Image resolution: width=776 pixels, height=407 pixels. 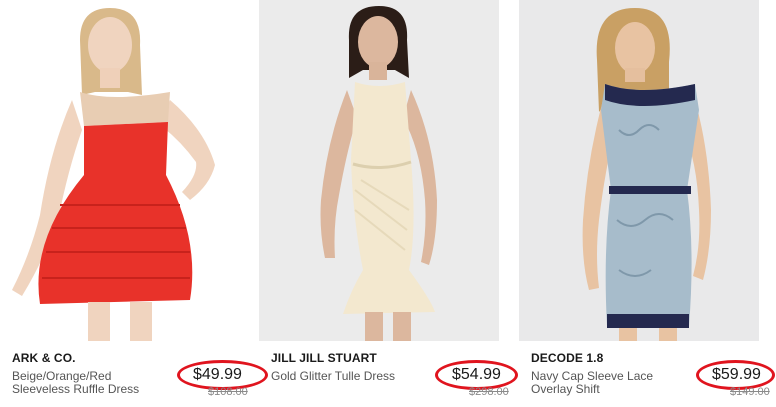 What do you see at coordinates (44, 358) in the screenshot?
I see `product-brand: ARK & CO.` at bounding box center [44, 358].